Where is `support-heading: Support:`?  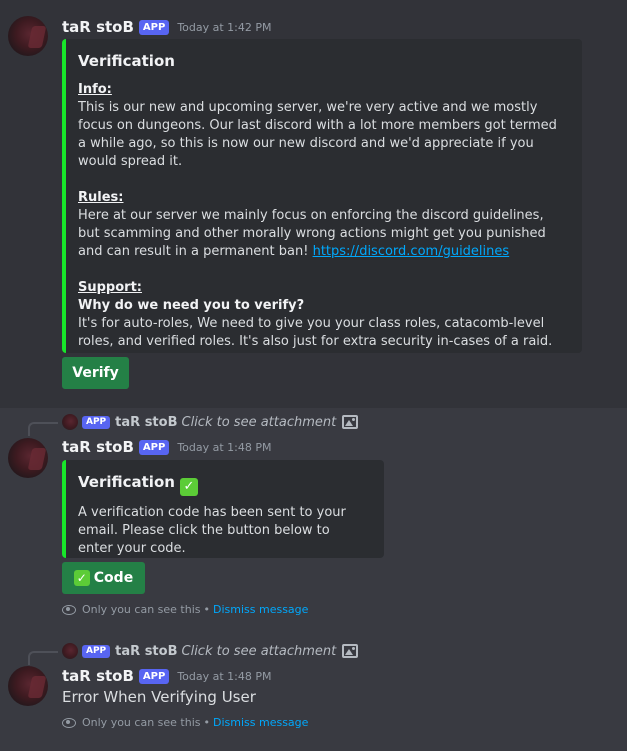 support-heading: Support: is located at coordinates (110, 287).